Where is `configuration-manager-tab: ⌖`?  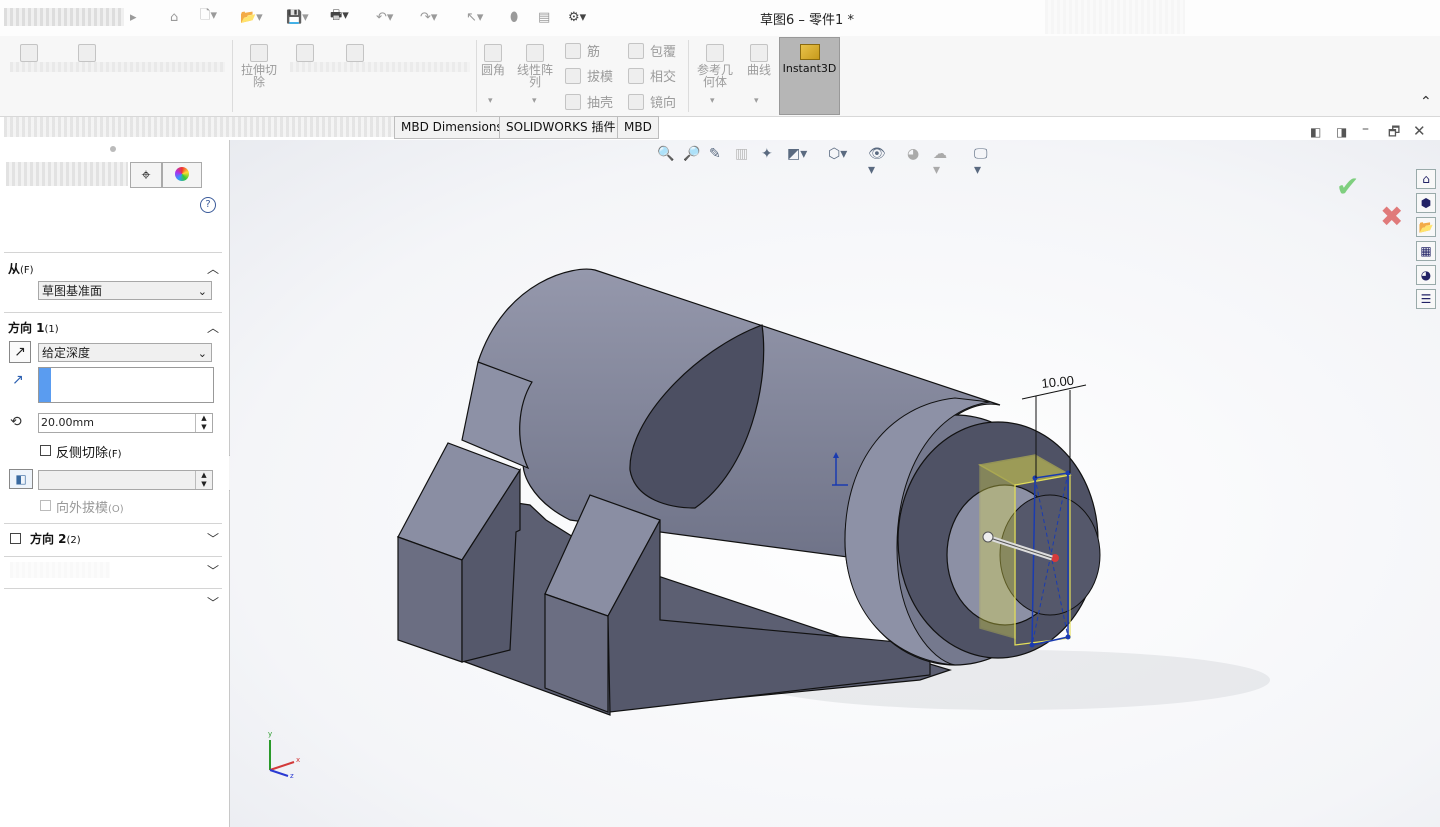 configuration-manager-tab: ⌖ is located at coordinates (146, 175).